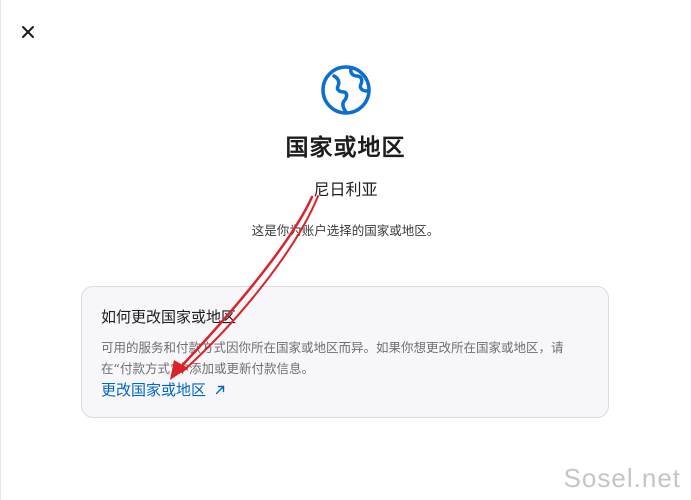 This screenshot has height=500, width=691. Describe the element at coordinates (622, 478) in the screenshot. I see `watermark: Sosel.net` at that location.